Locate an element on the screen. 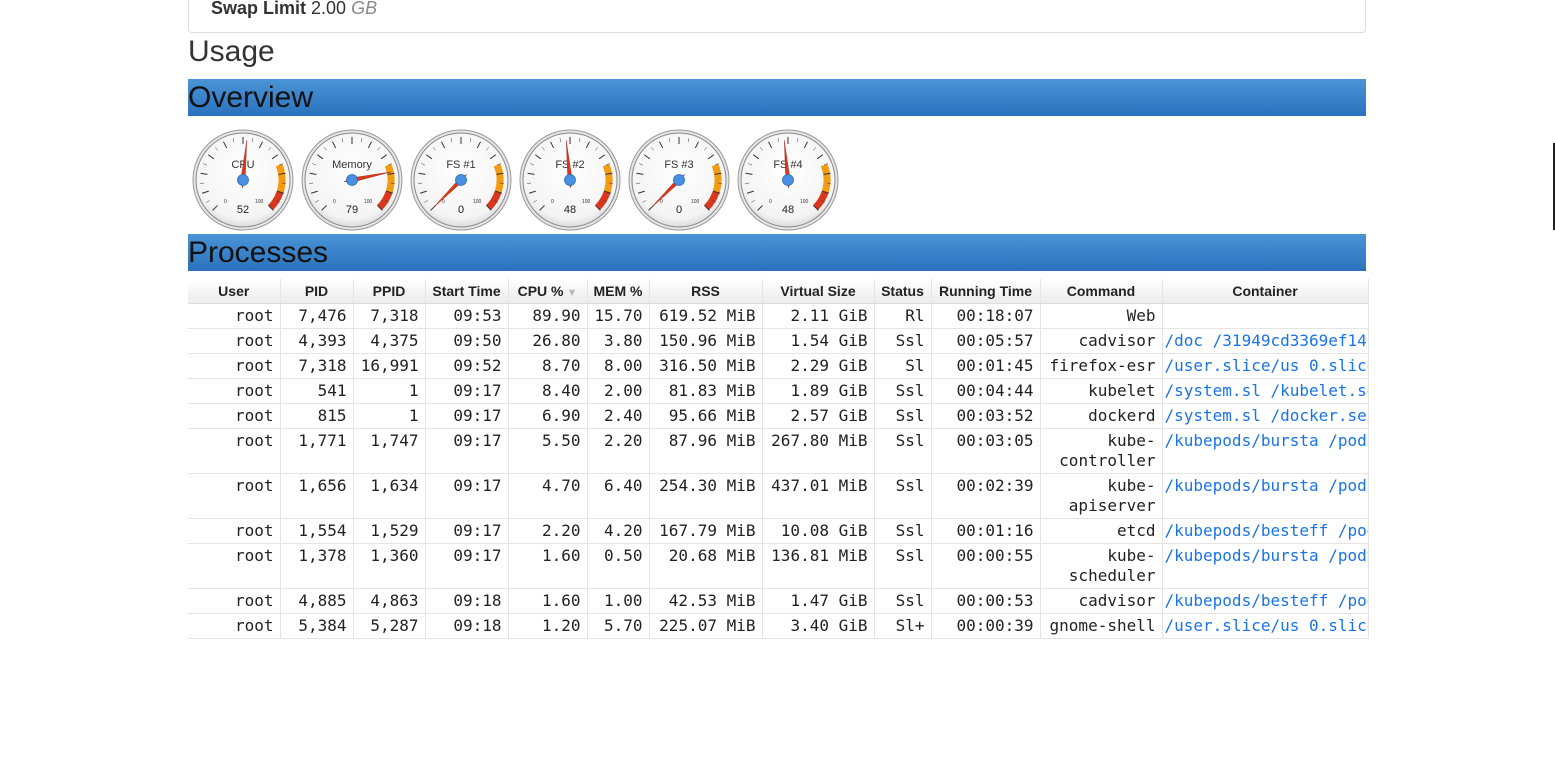  cell-cpu: 89.90 is located at coordinates (548, 316).